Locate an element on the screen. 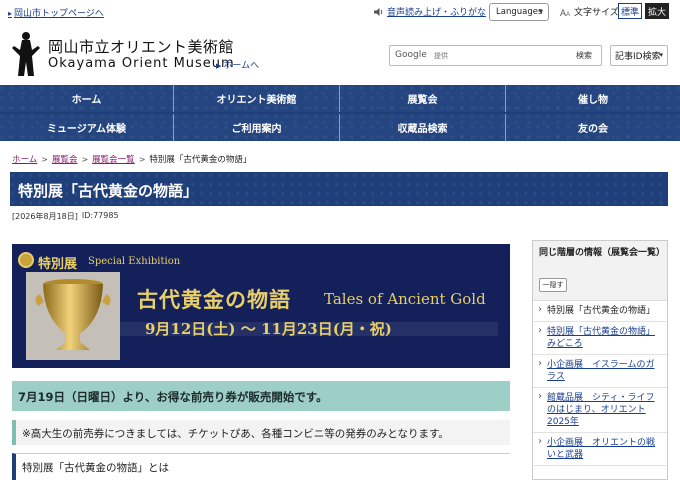 This screenshot has height=480, width=680. svg-text: A is located at coordinates (568, 14).